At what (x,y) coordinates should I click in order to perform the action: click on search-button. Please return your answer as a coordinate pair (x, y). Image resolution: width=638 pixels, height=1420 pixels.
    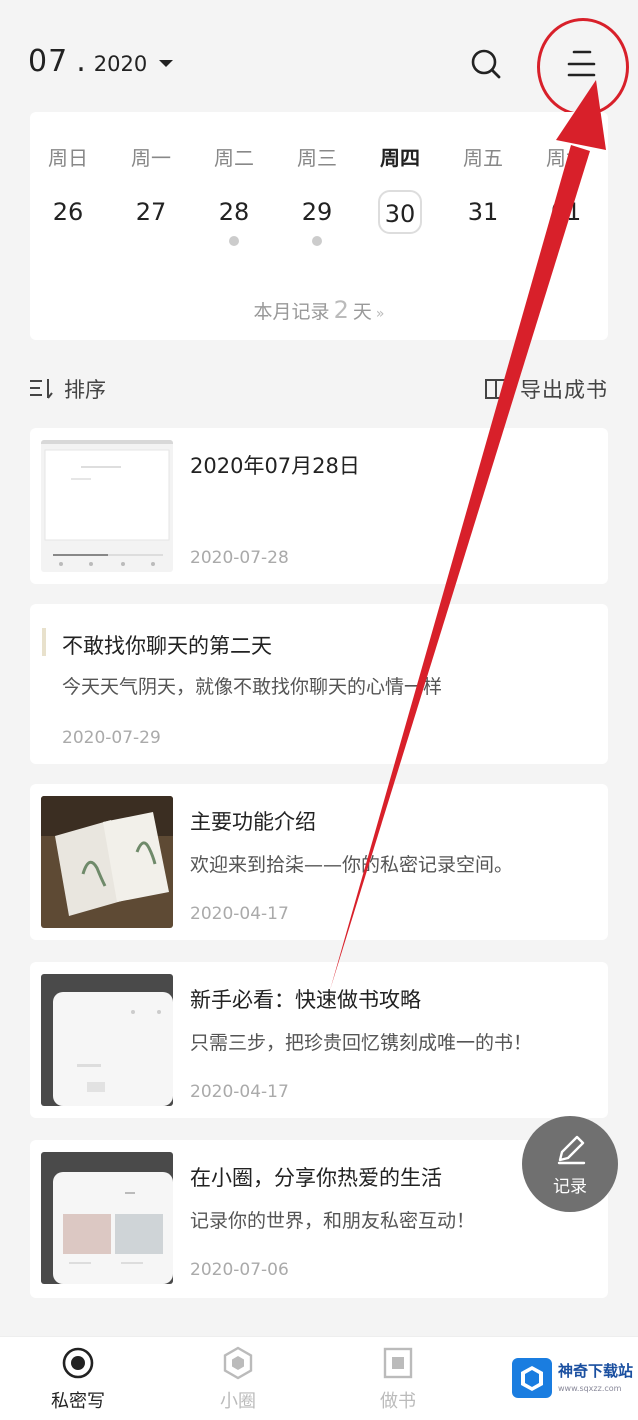
    Looking at the image, I should click on (486, 64).